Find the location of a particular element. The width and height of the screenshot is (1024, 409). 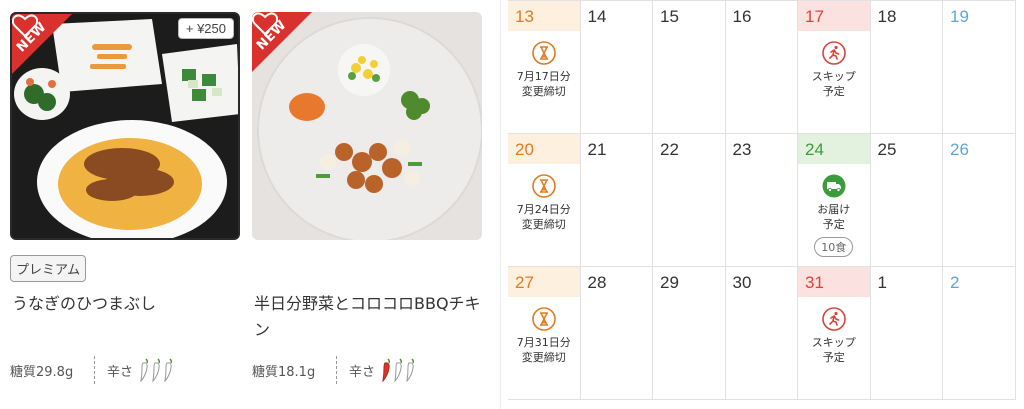

calendar-day: 17 スキップ 予定 is located at coordinates (834, 67).